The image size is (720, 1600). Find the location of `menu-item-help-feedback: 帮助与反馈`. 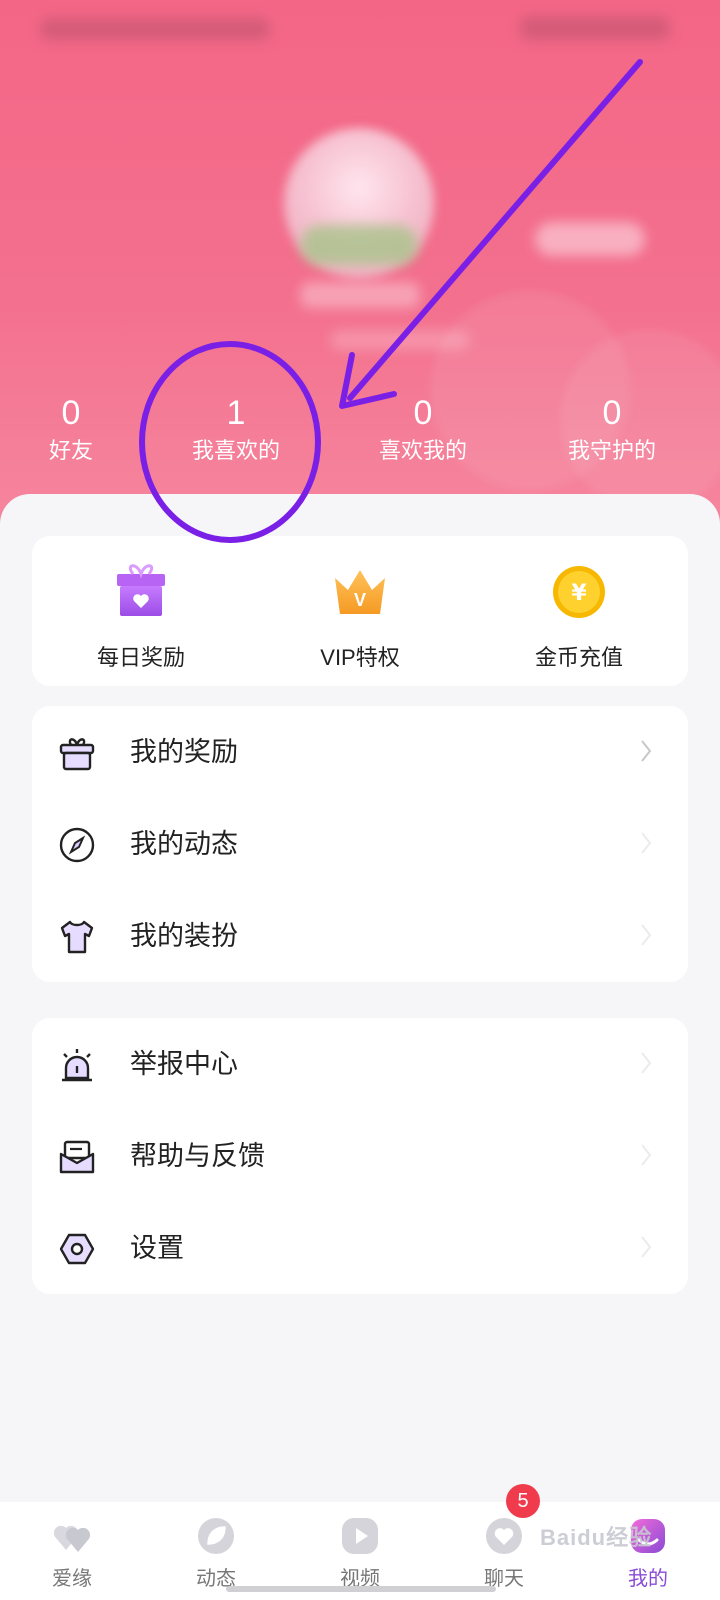

menu-item-help-feedback: 帮助与反馈 is located at coordinates (360, 1156).